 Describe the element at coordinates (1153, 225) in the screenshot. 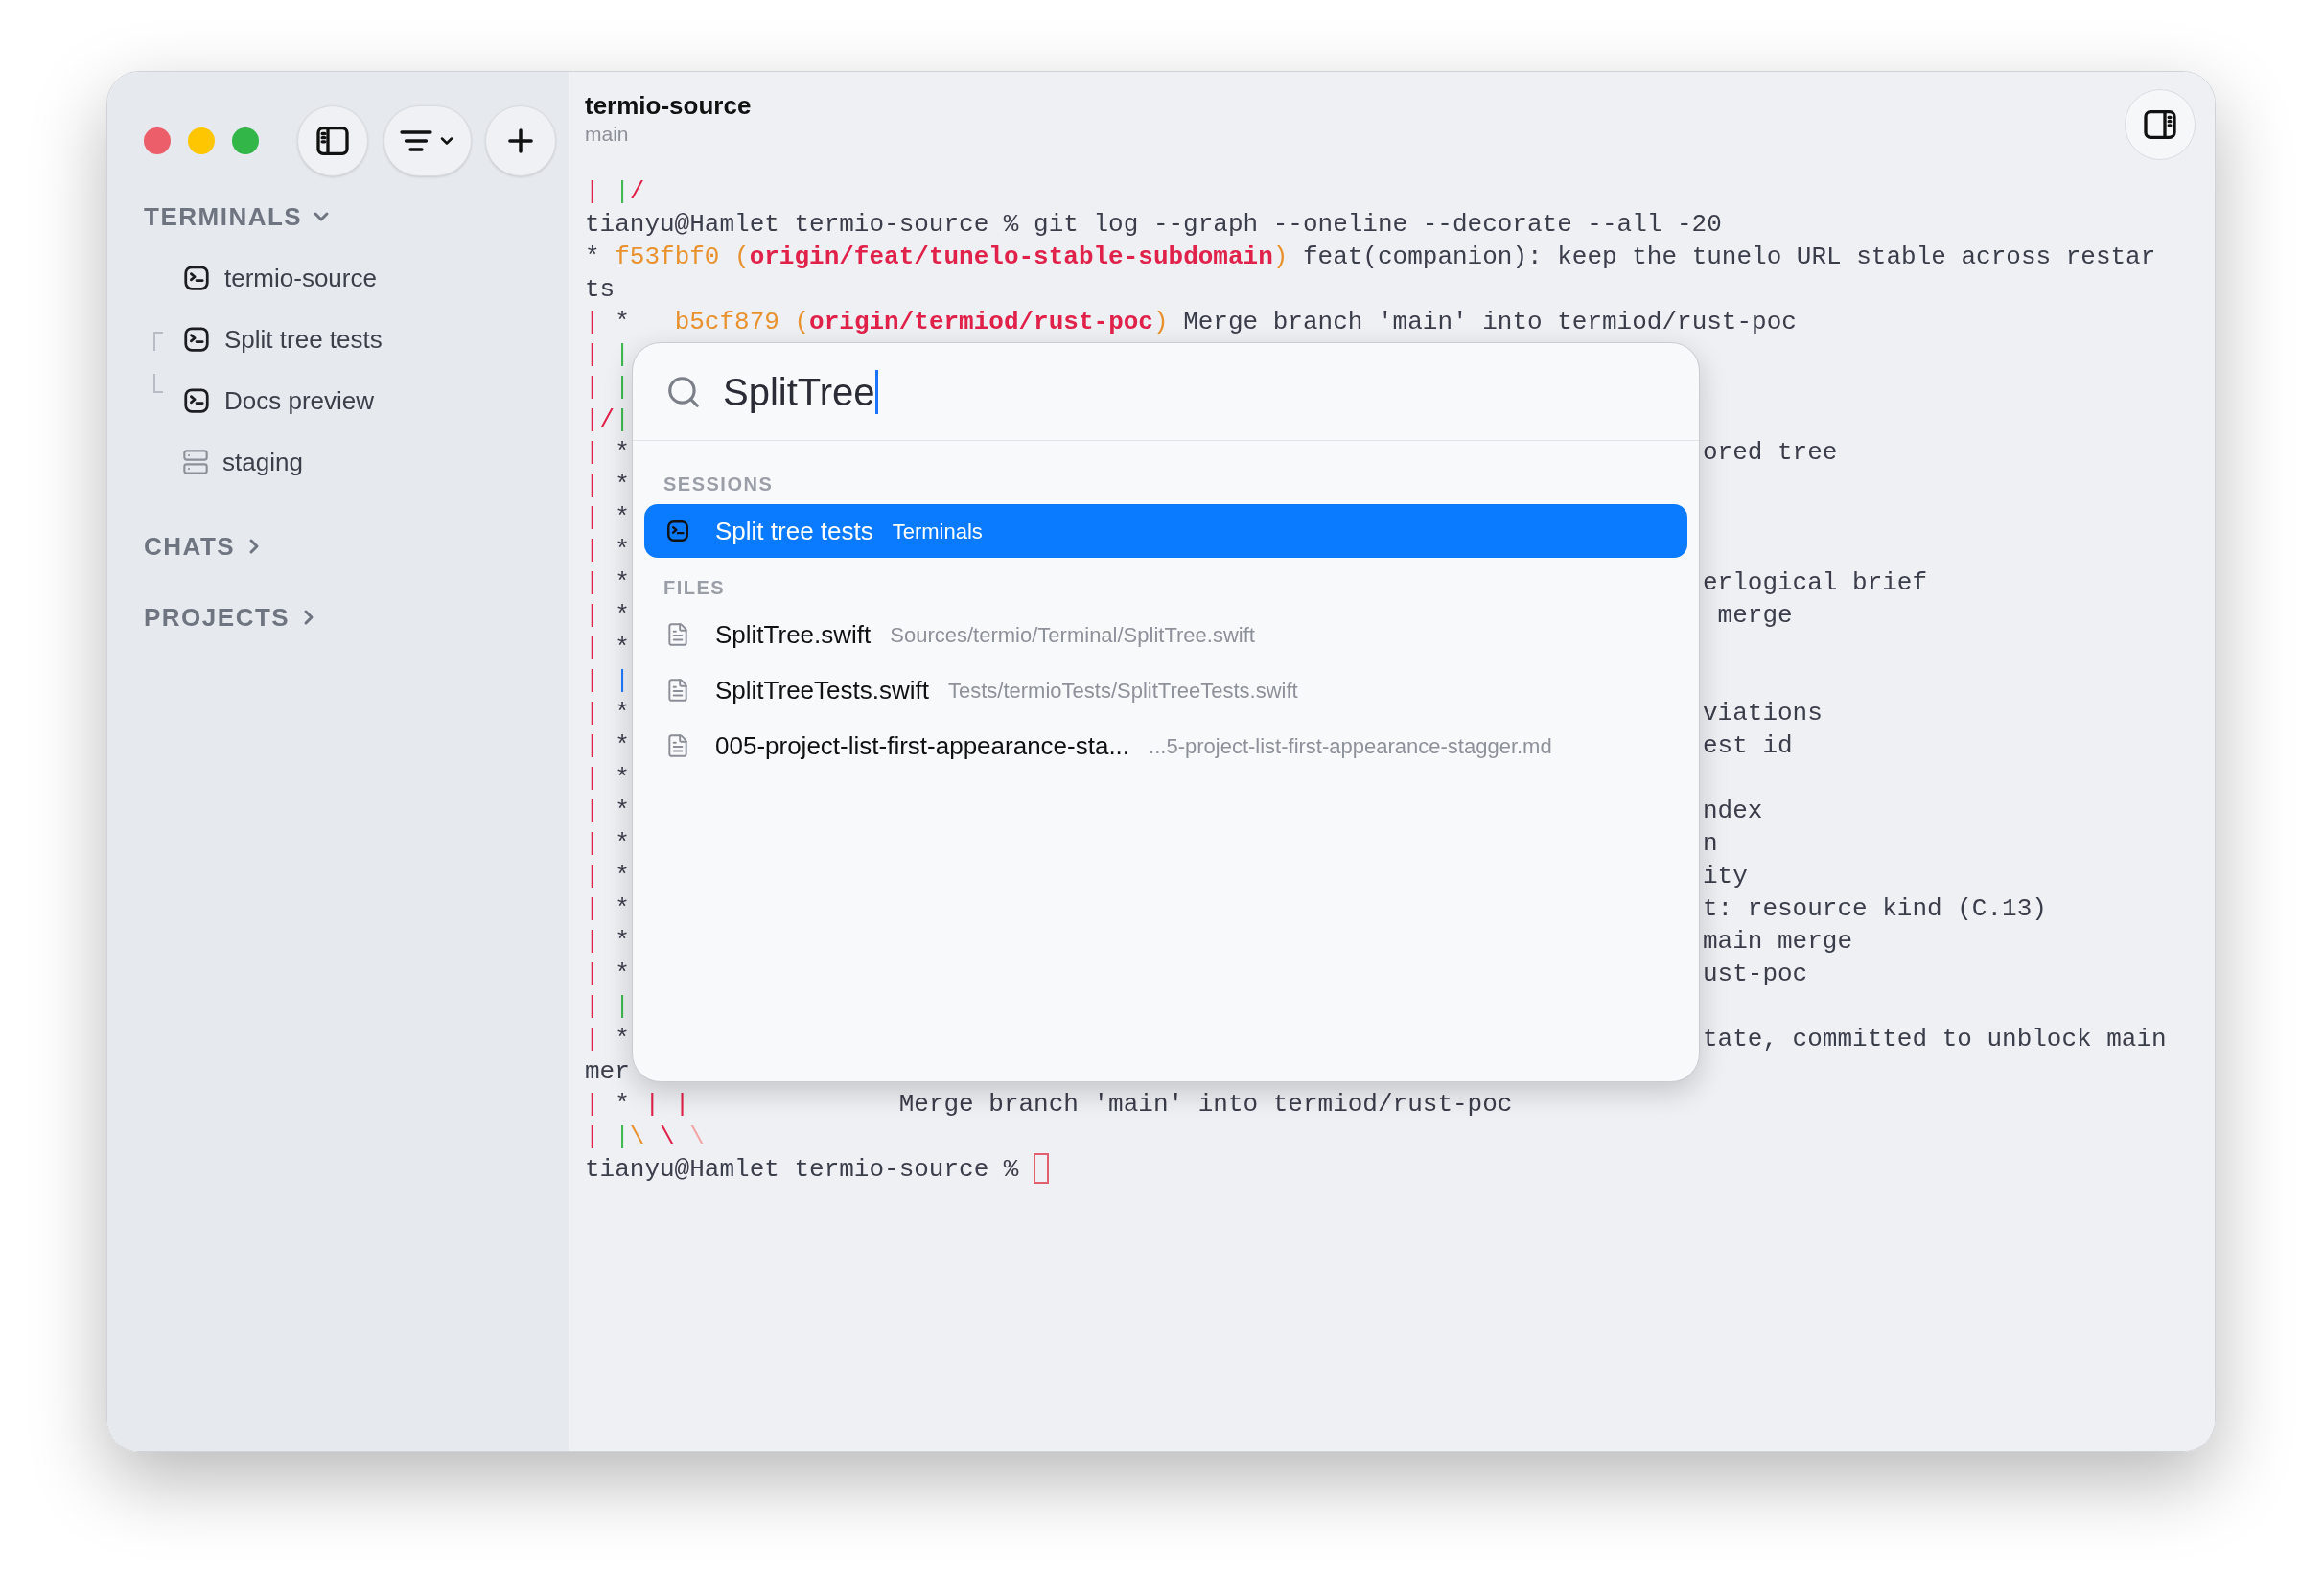

I see `terminal-line: tianyu@Hamlet termio-source % git log --graph --oneline --decorate --all -20` at that location.